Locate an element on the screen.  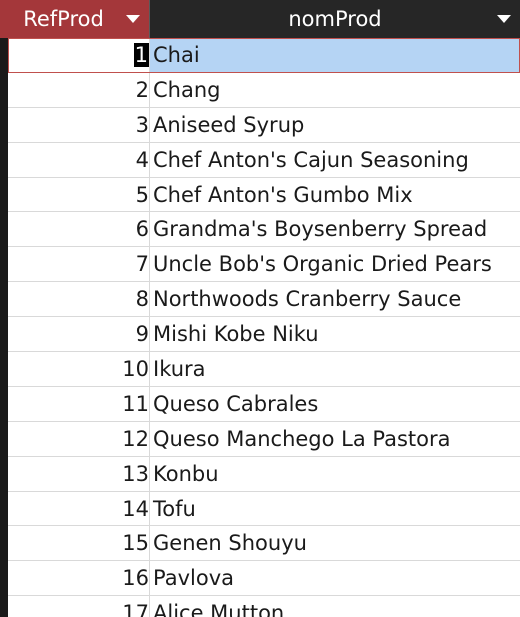
cell-refprod: 17 is located at coordinates (79, 606).